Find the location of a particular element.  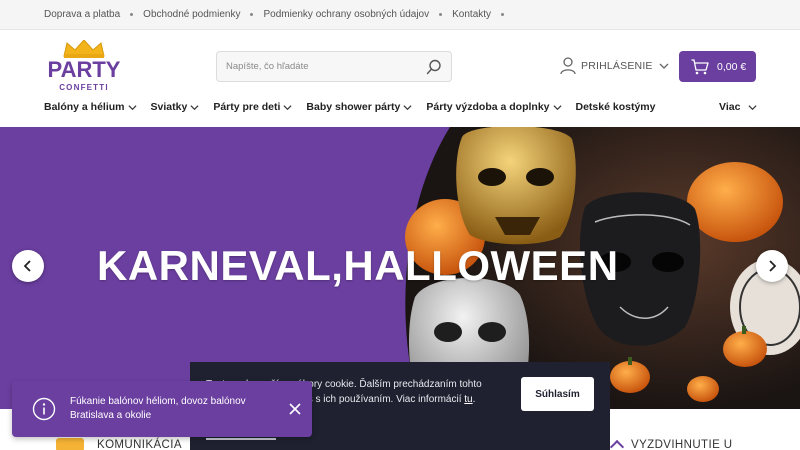

nav-item-balloons: Balóny a hélium is located at coordinates (90, 107).